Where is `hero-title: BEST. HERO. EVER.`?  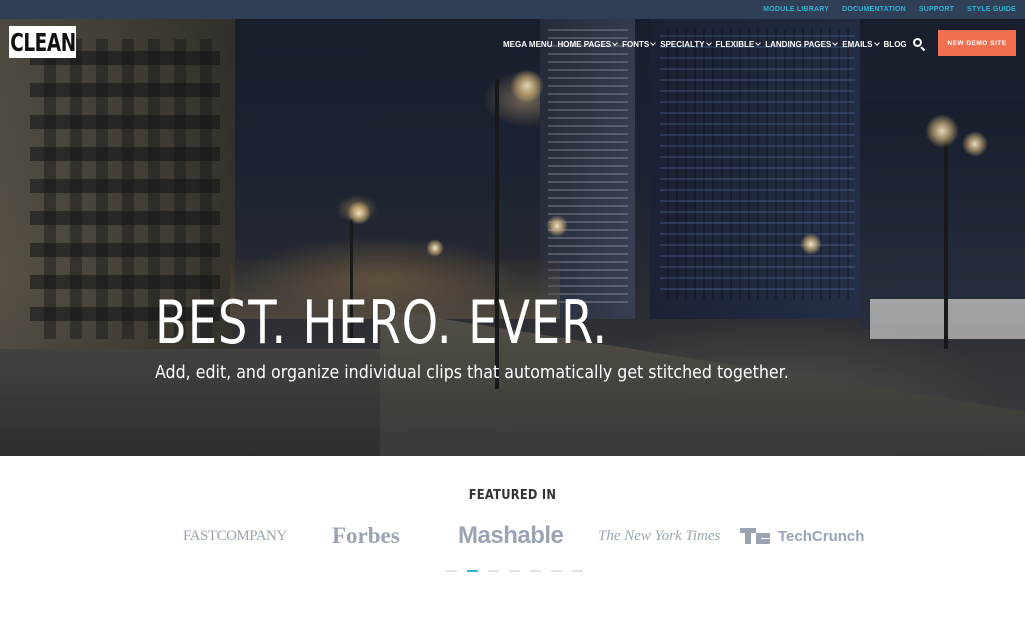
hero-title: BEST. HERO. EVER. is located at coordinates (381, 323).